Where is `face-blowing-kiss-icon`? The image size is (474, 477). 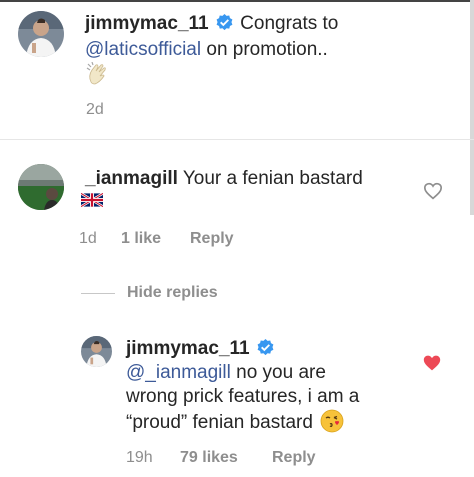
face-blowing-kiss-icon is located at coordinates (332, 424).